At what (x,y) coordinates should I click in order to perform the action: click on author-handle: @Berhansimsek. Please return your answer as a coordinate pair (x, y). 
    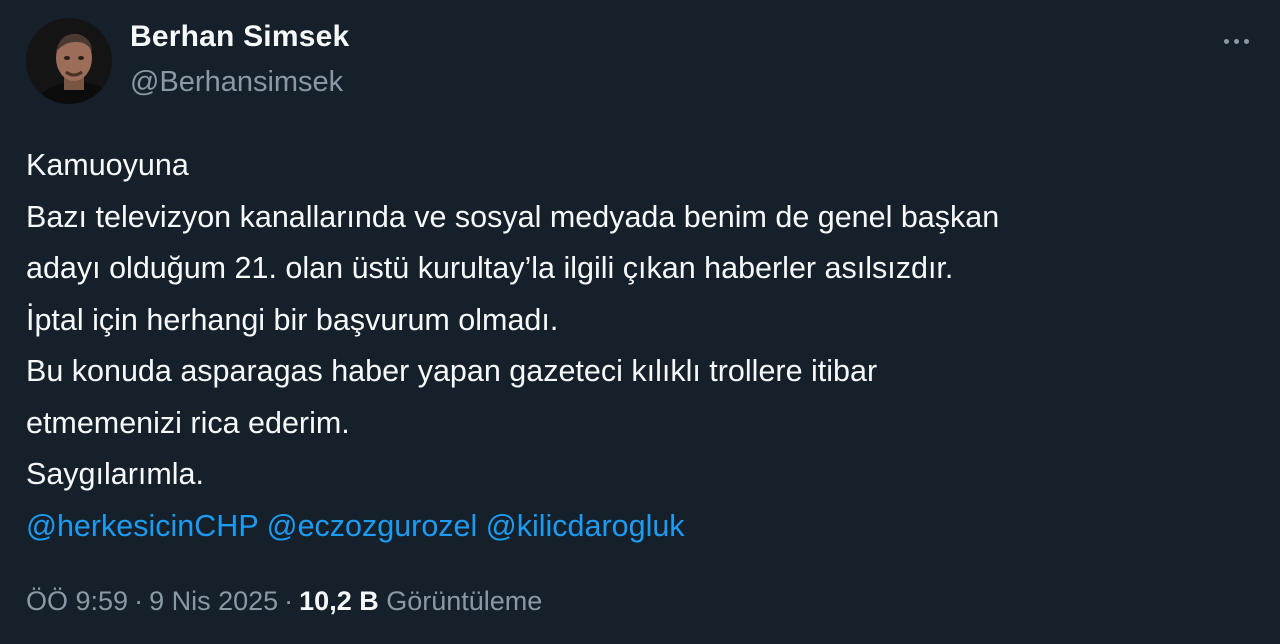
    Looking at the image, I should click on (236, 82).